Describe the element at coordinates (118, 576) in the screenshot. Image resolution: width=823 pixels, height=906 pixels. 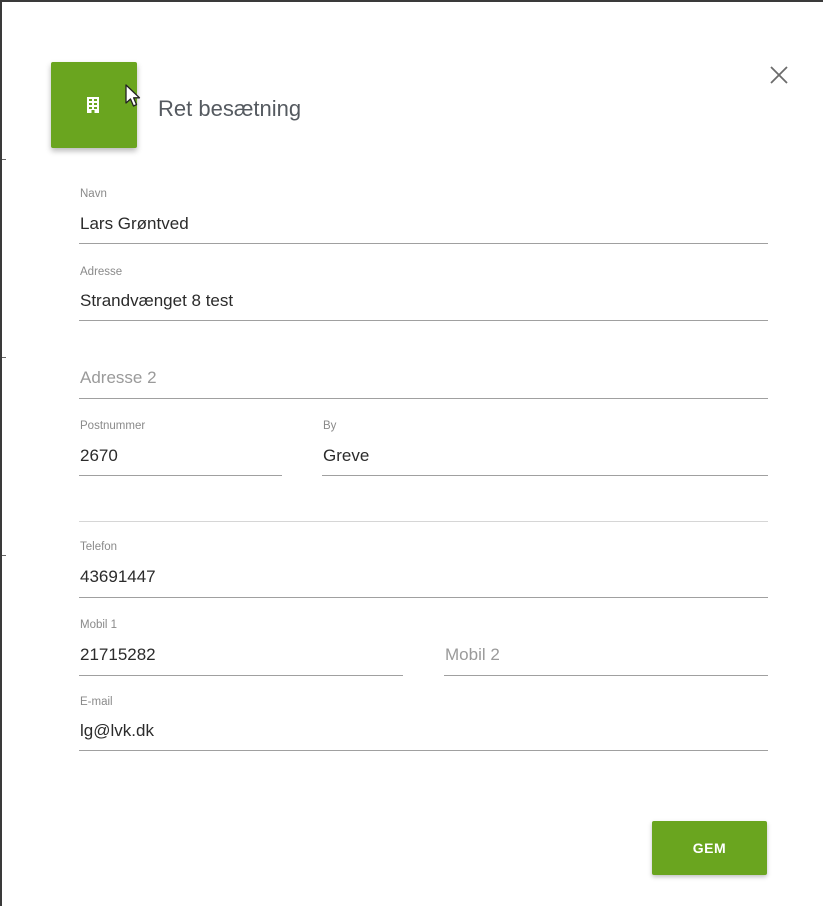
I see `phone-value: 43691447` at that location.